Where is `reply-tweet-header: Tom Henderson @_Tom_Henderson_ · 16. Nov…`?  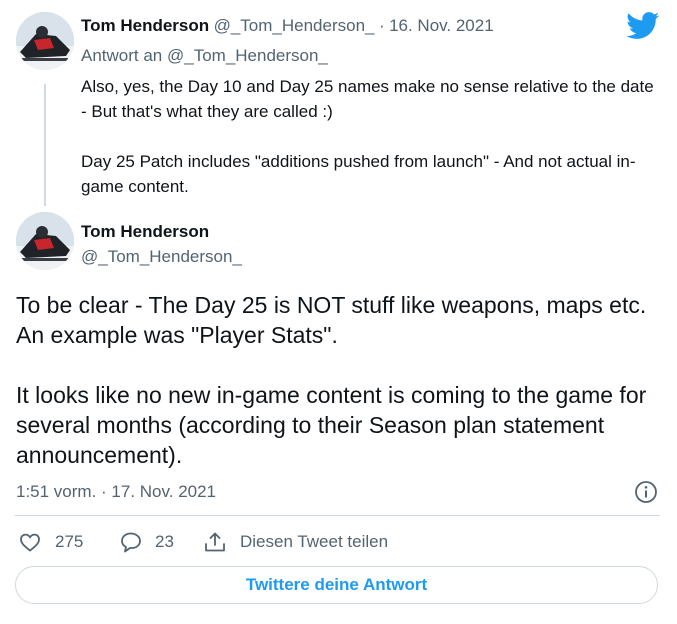 reply-tweet-header: Tom Henderson @_Tom_Henderson_ · 16. Nov… is located at coordinates (287, 26).